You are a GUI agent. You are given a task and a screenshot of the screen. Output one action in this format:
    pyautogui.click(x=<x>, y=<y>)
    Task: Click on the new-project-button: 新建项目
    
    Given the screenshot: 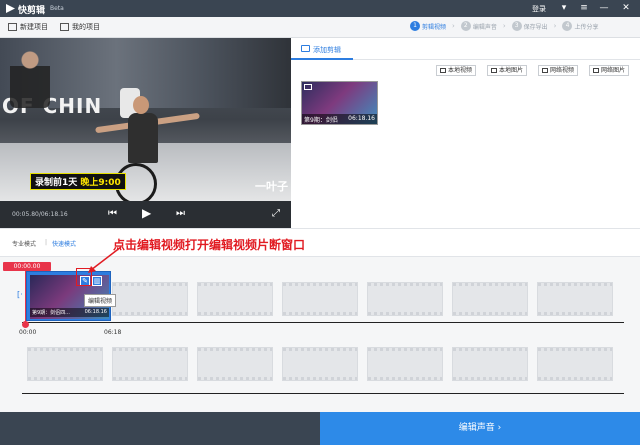 What is the action you would take?
    pyautogui.click(x=28, y=27)
    